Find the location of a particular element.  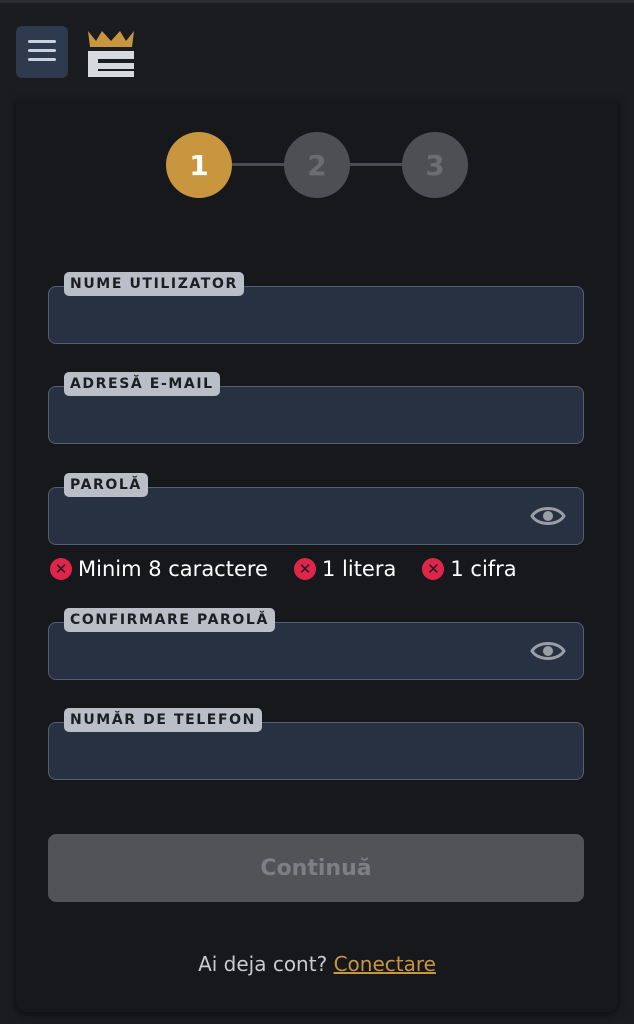

rule-digit: ✕ 1 cifra is located at coordinates (469, 569).